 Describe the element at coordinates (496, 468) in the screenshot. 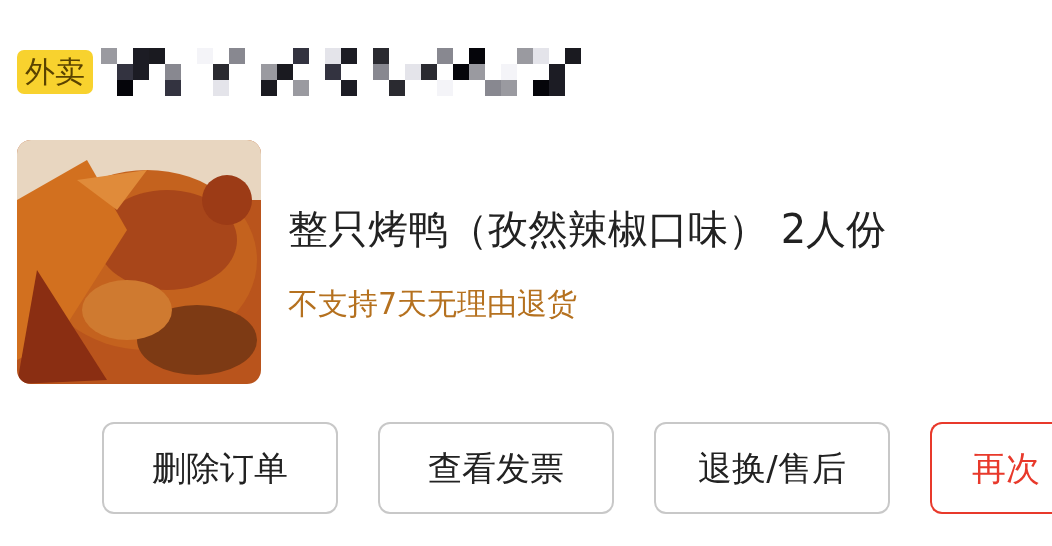

I see `order-action-button: 查看发票` at that location.